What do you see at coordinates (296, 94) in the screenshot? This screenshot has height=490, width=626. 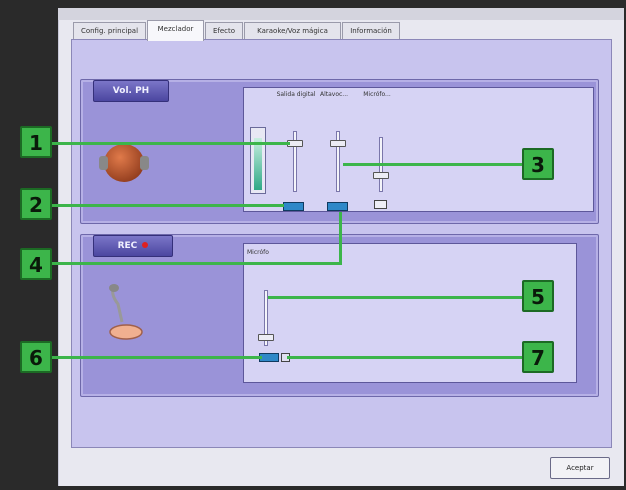 I see `col-label-digital: Salida digital` at bounding box center [296, 94].